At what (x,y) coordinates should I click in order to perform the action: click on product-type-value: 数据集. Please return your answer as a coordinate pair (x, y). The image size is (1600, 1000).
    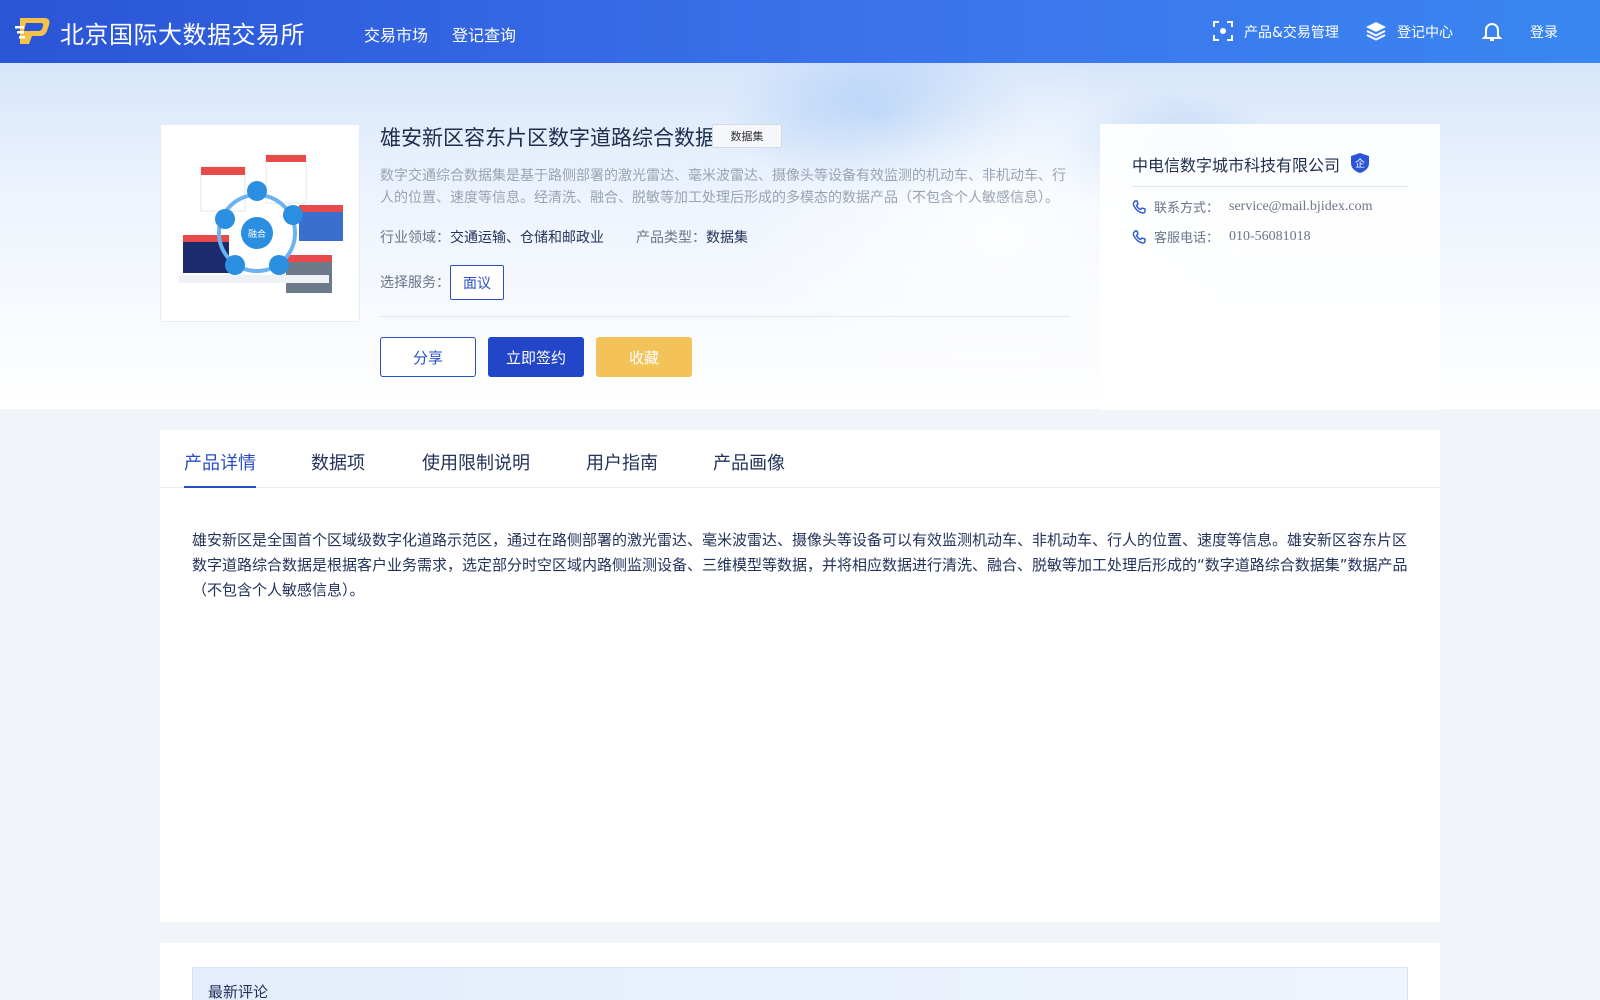
    Looking at the image, I should click on (727, 238).